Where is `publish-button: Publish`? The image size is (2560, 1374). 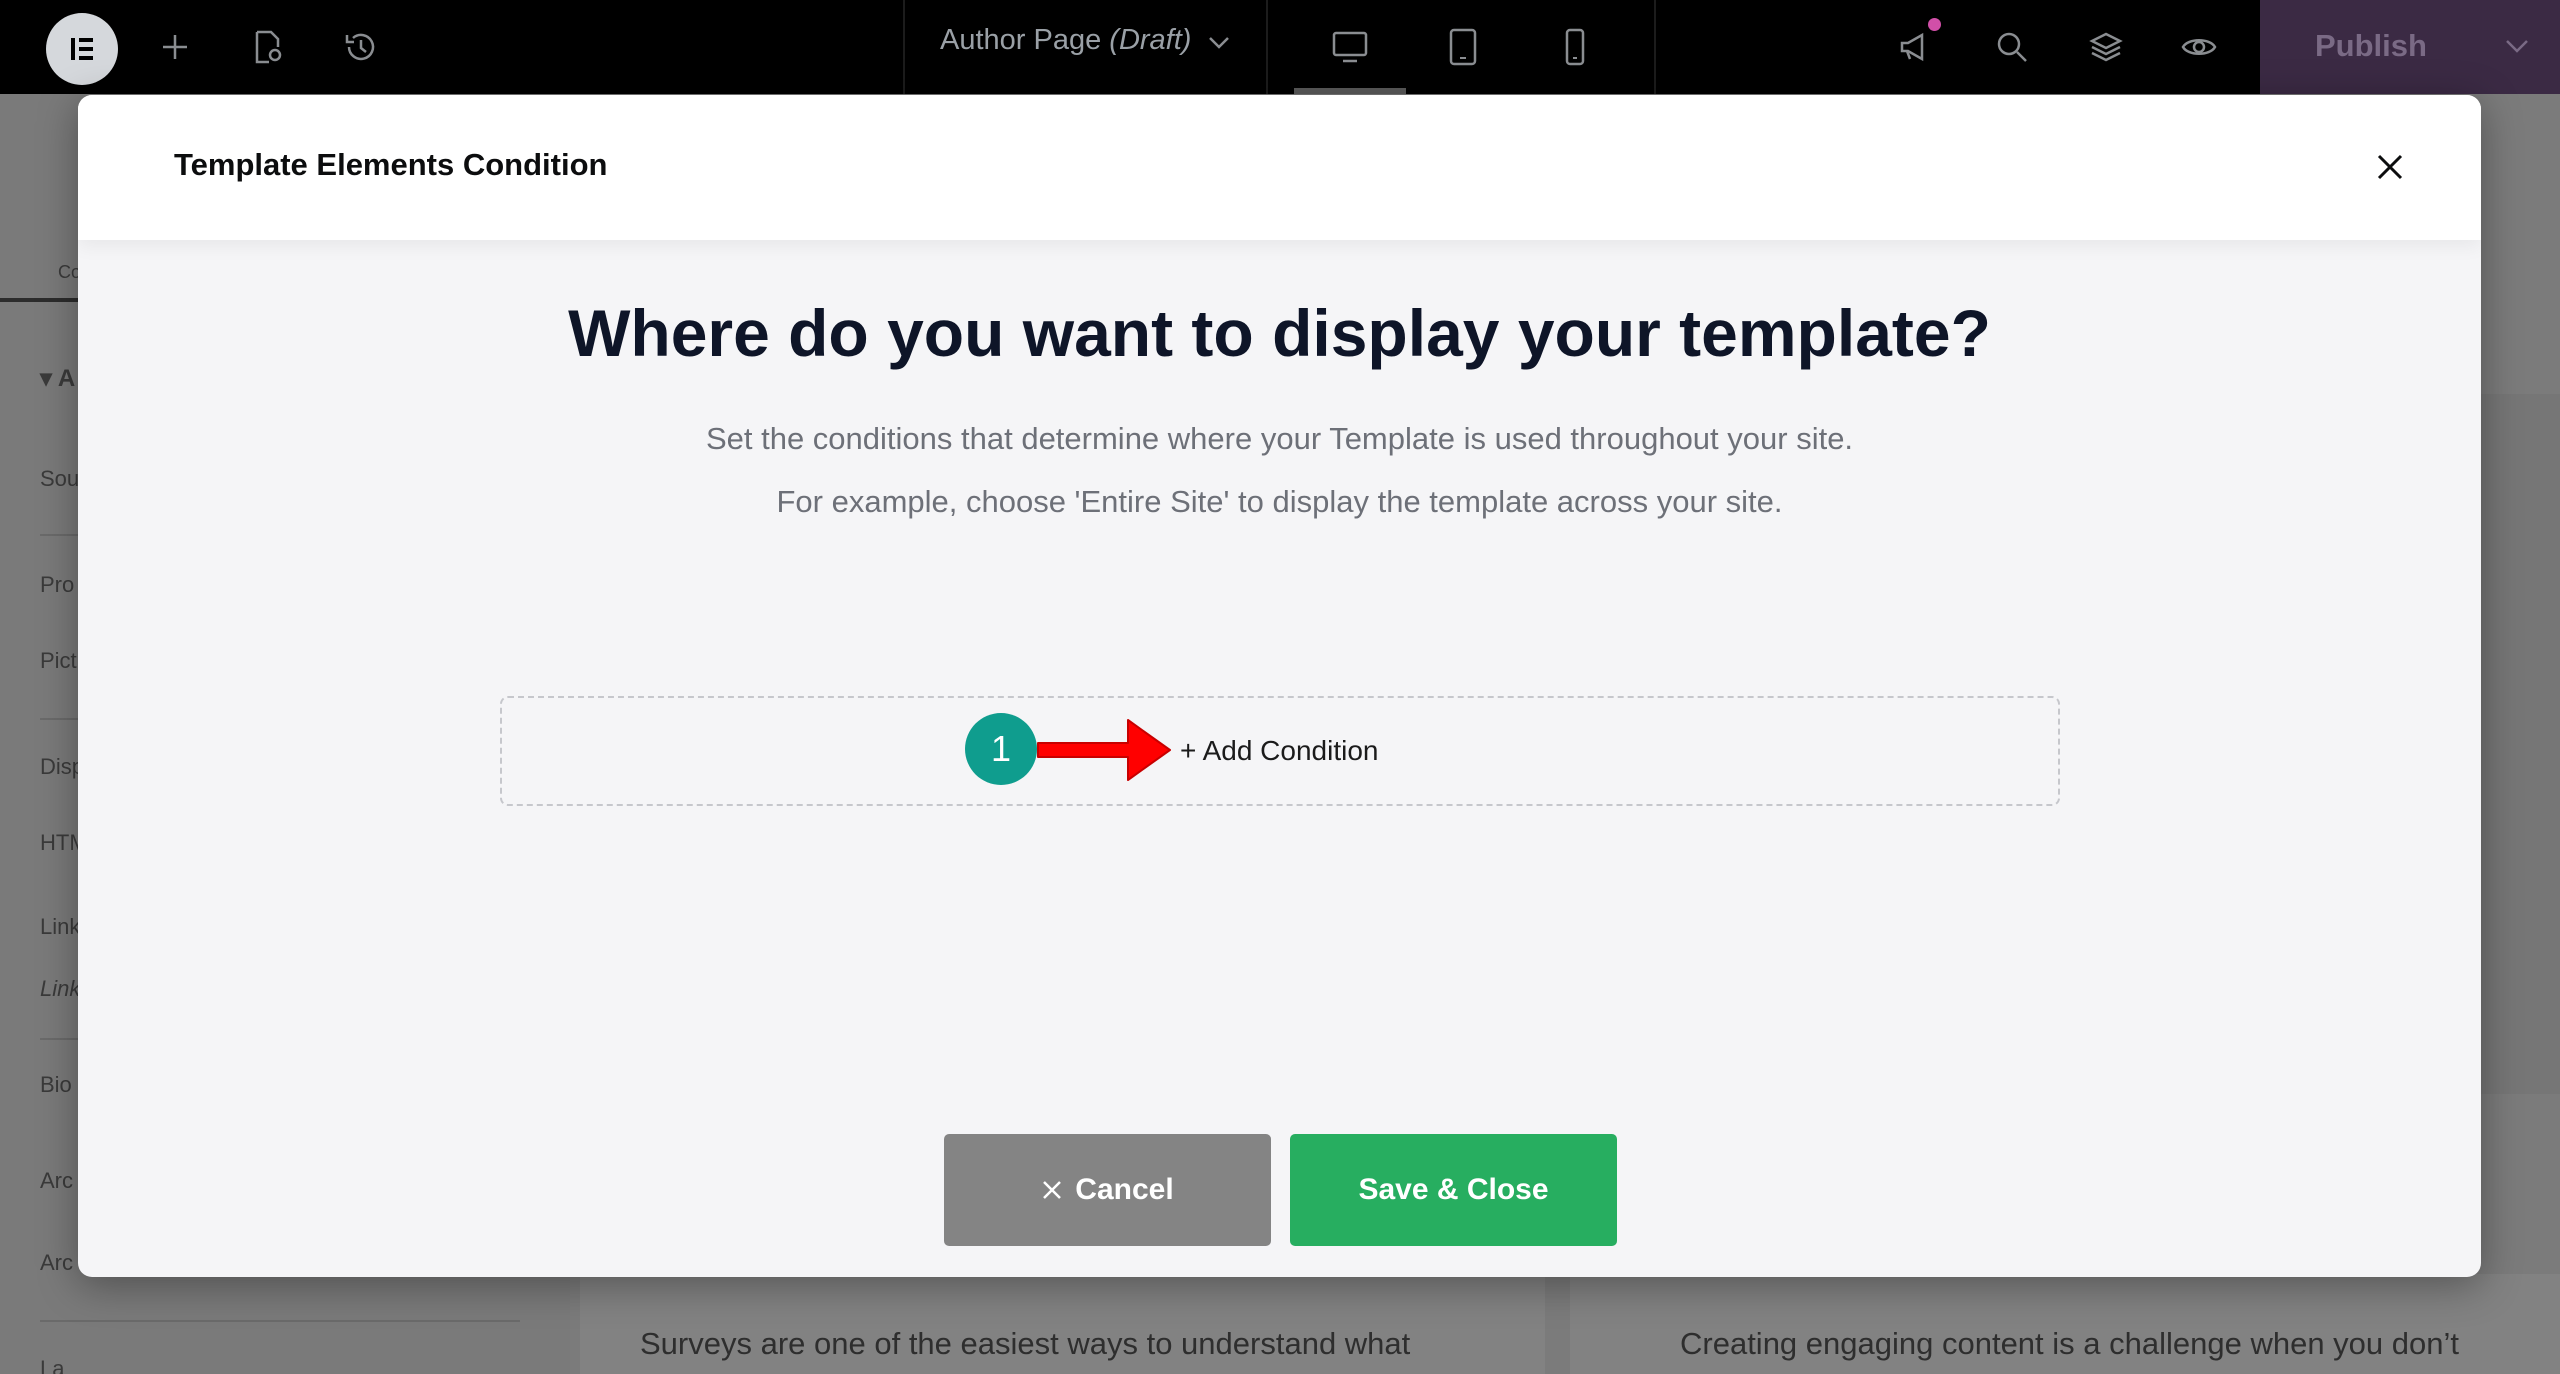
publish-button: Publish is located at coordinates (2410, 47).